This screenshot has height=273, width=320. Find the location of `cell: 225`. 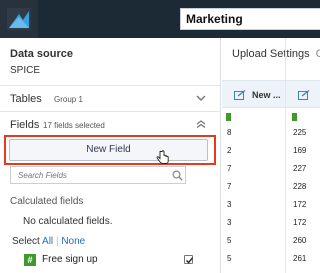

cell: 225 is located at coordinates (300, 132).